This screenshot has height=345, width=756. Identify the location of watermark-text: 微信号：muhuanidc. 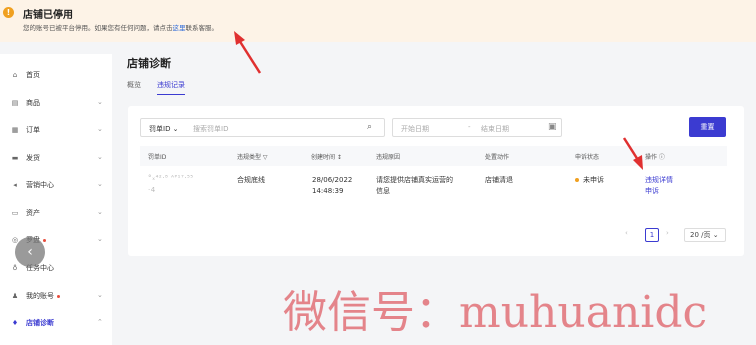
(495, 312).